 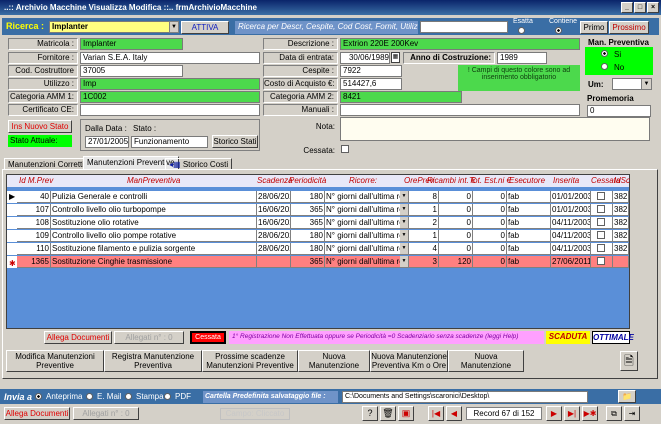 What do you see at coordinates (388, 413) in the screenshot?
I see `delete-icon: 🗑` at bounding box center [388, 413].